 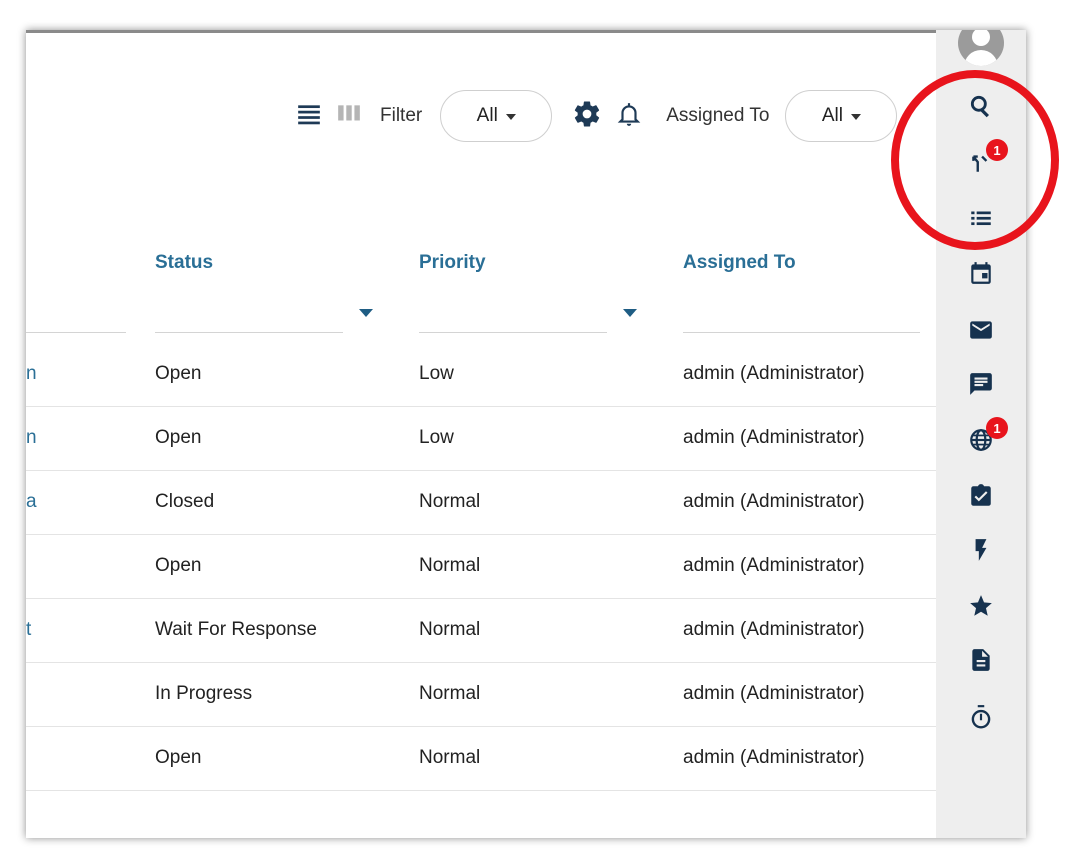 I want to click on filter-line-prev, so click(x=76, y=332).